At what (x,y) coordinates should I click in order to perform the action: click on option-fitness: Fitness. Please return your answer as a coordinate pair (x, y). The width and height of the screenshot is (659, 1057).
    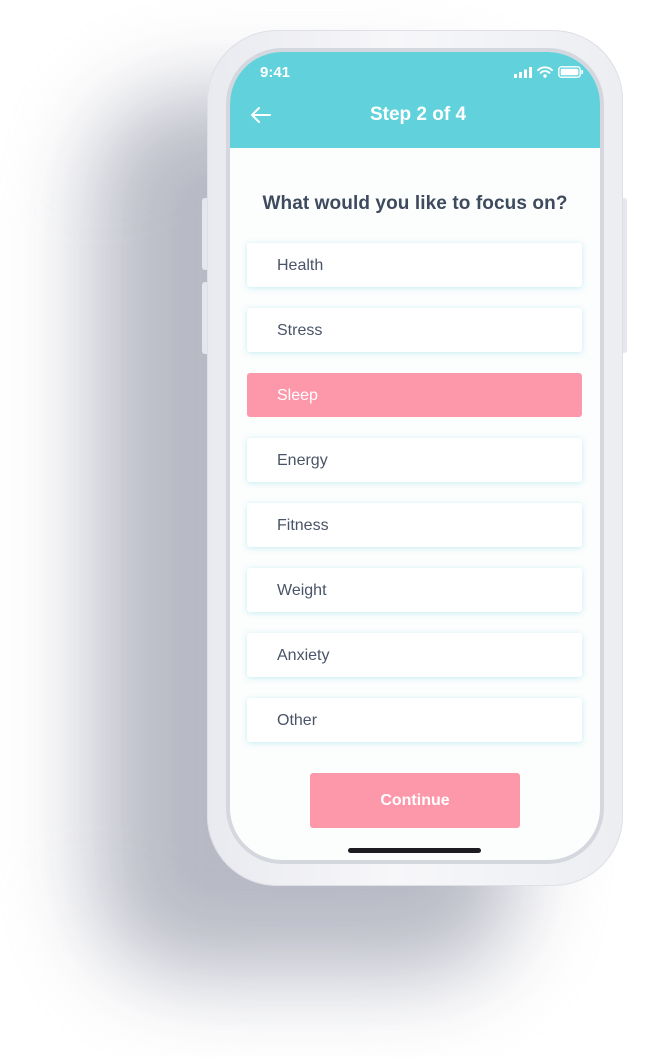
    Looking at the image, I should click on (414, 525).